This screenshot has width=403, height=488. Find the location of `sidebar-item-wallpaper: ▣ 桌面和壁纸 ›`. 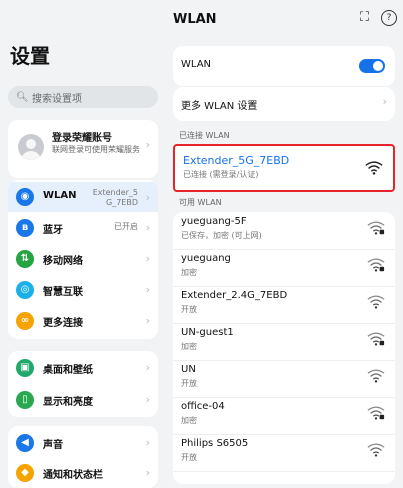

sidebar-item-wallpaper: ▣ 桌面和壁纸 › is located at coordinates (83, 368).